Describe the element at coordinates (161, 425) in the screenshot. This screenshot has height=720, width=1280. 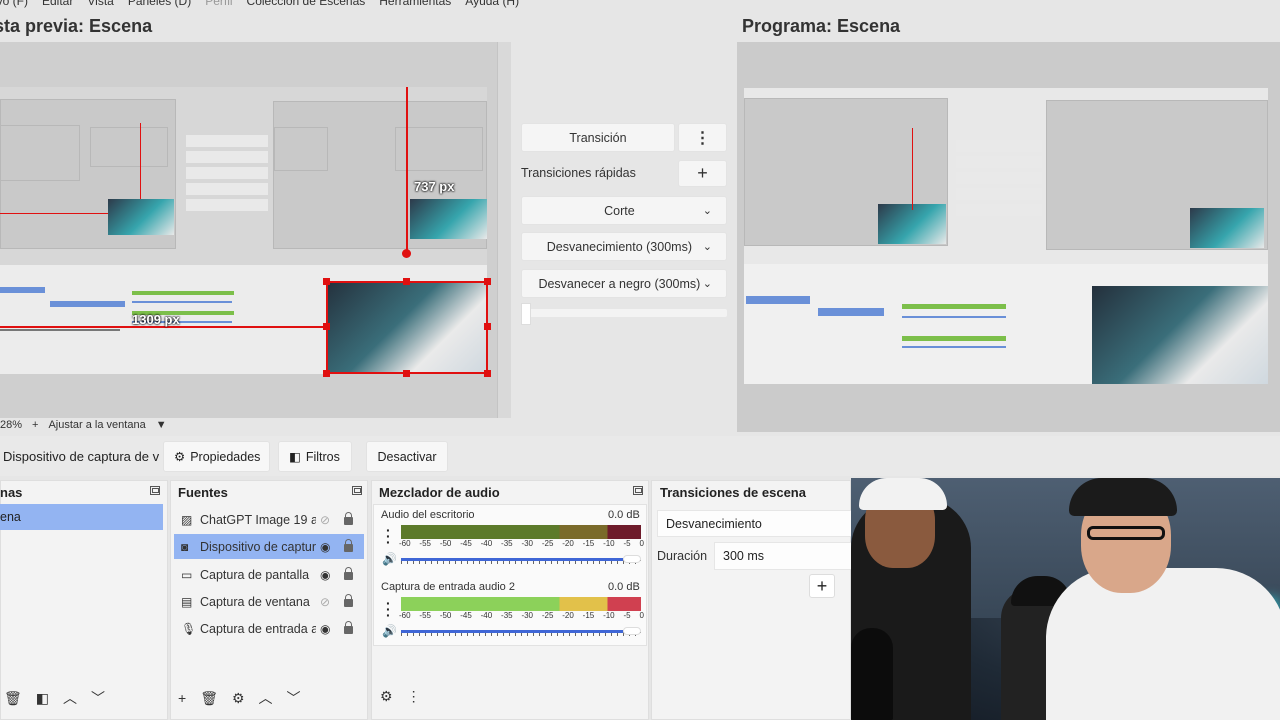
I see `zoom-dropdown-icon: ▼` at that location.